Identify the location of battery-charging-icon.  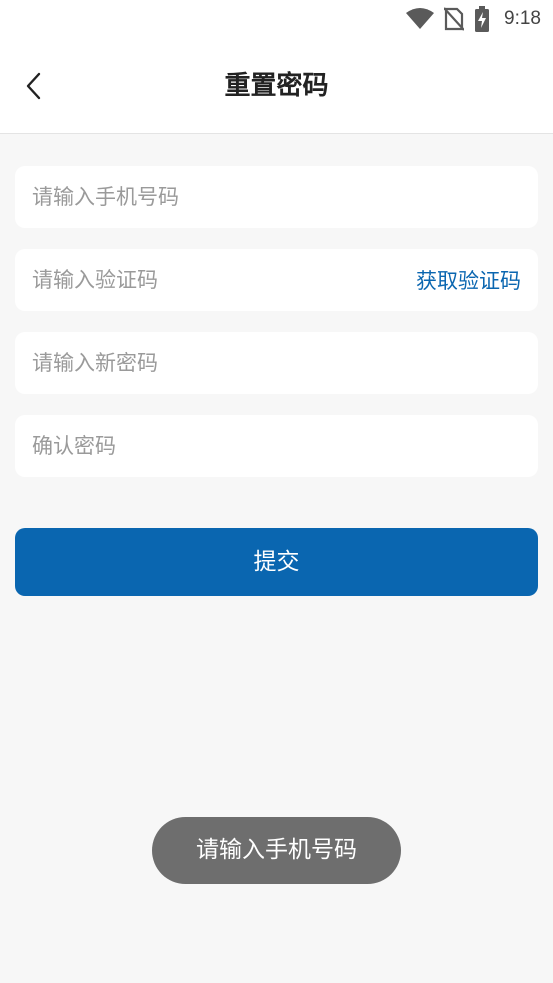
(482, 19).